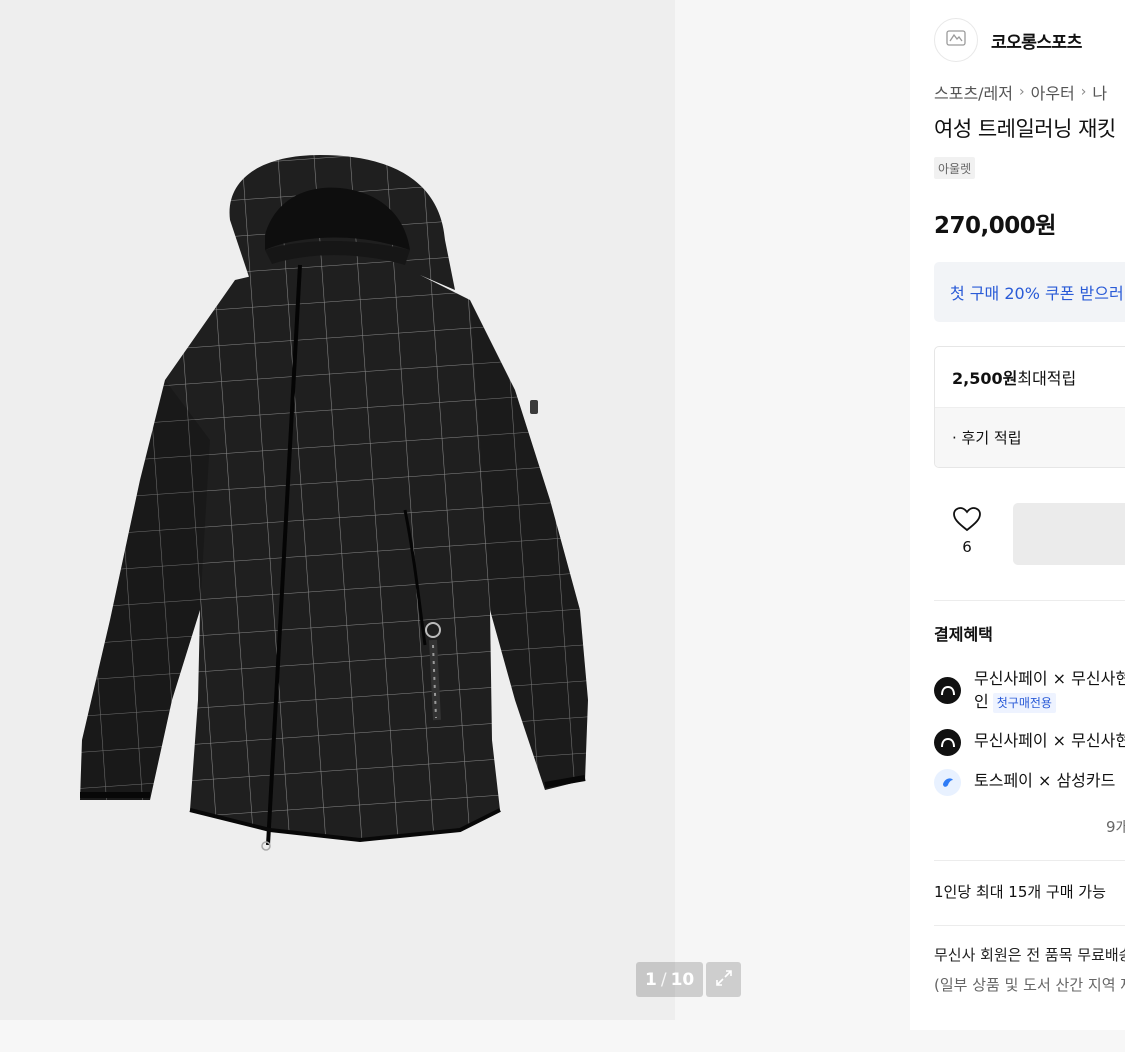 The height and width of the screenshot is (1052, 1125). I want to click on first-purchase-coupon-banner: 첫 구매 20% 쿠폰 받으러 가기, so click(1029, 292).